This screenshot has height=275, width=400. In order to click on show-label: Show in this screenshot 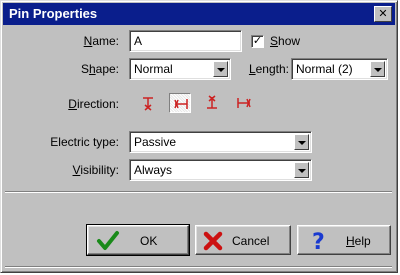, I will do `click(285, 41)`.